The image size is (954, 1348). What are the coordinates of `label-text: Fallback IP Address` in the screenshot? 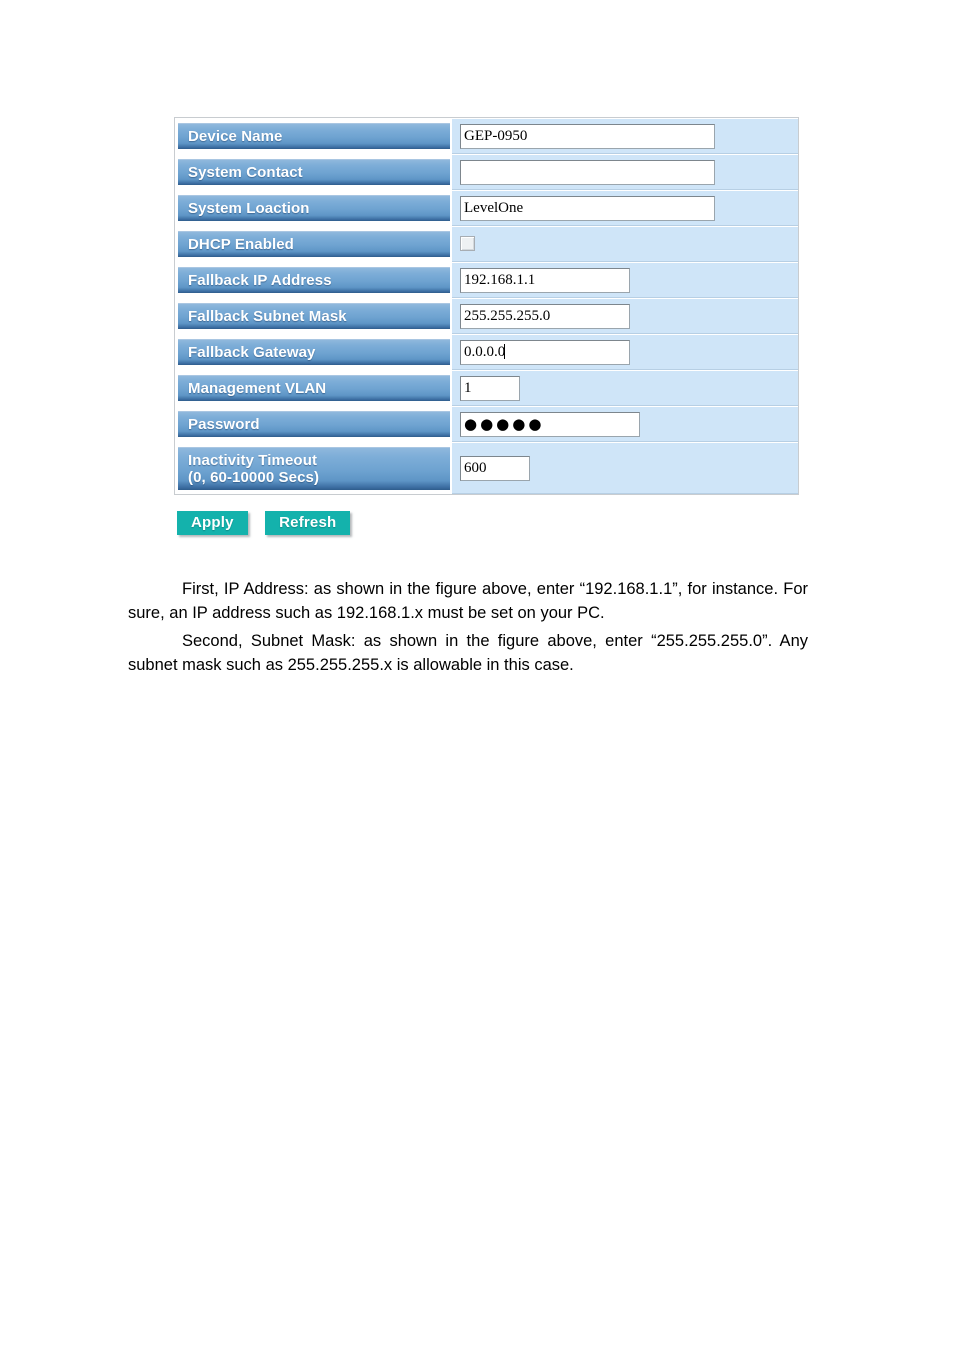 It's located at (260, 280).